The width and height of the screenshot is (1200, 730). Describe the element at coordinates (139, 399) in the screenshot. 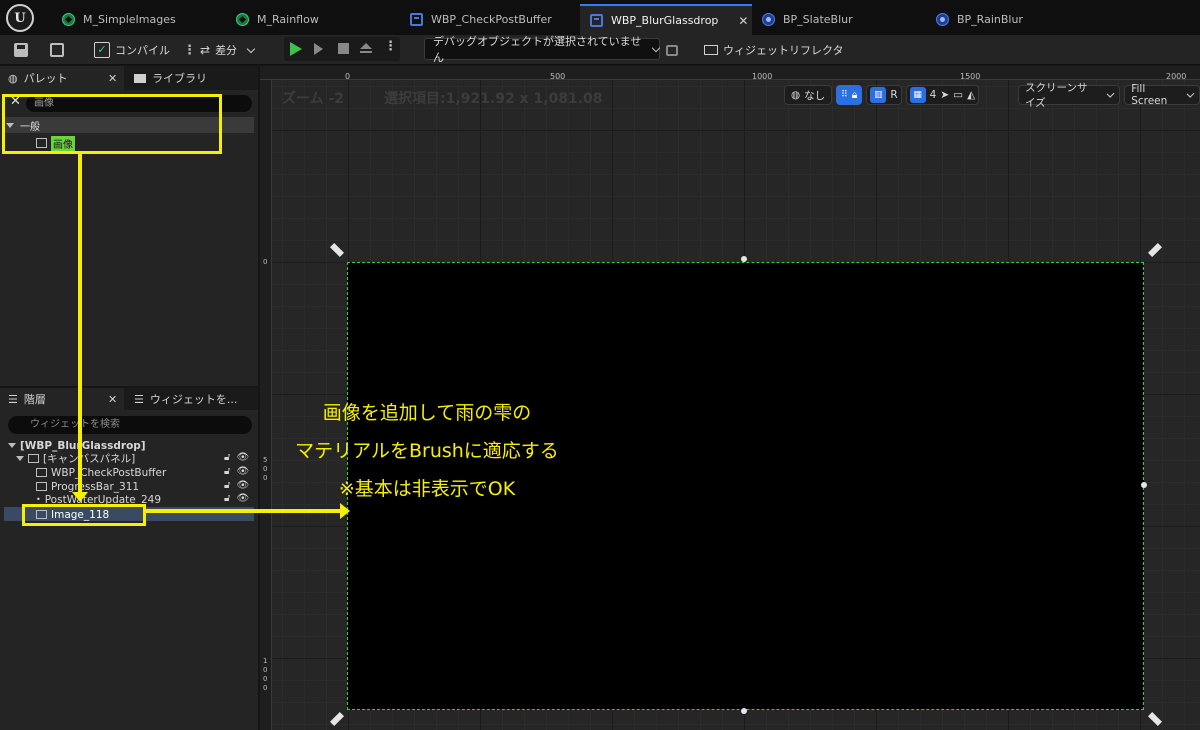

I see `list-icon: ☰` at that location.